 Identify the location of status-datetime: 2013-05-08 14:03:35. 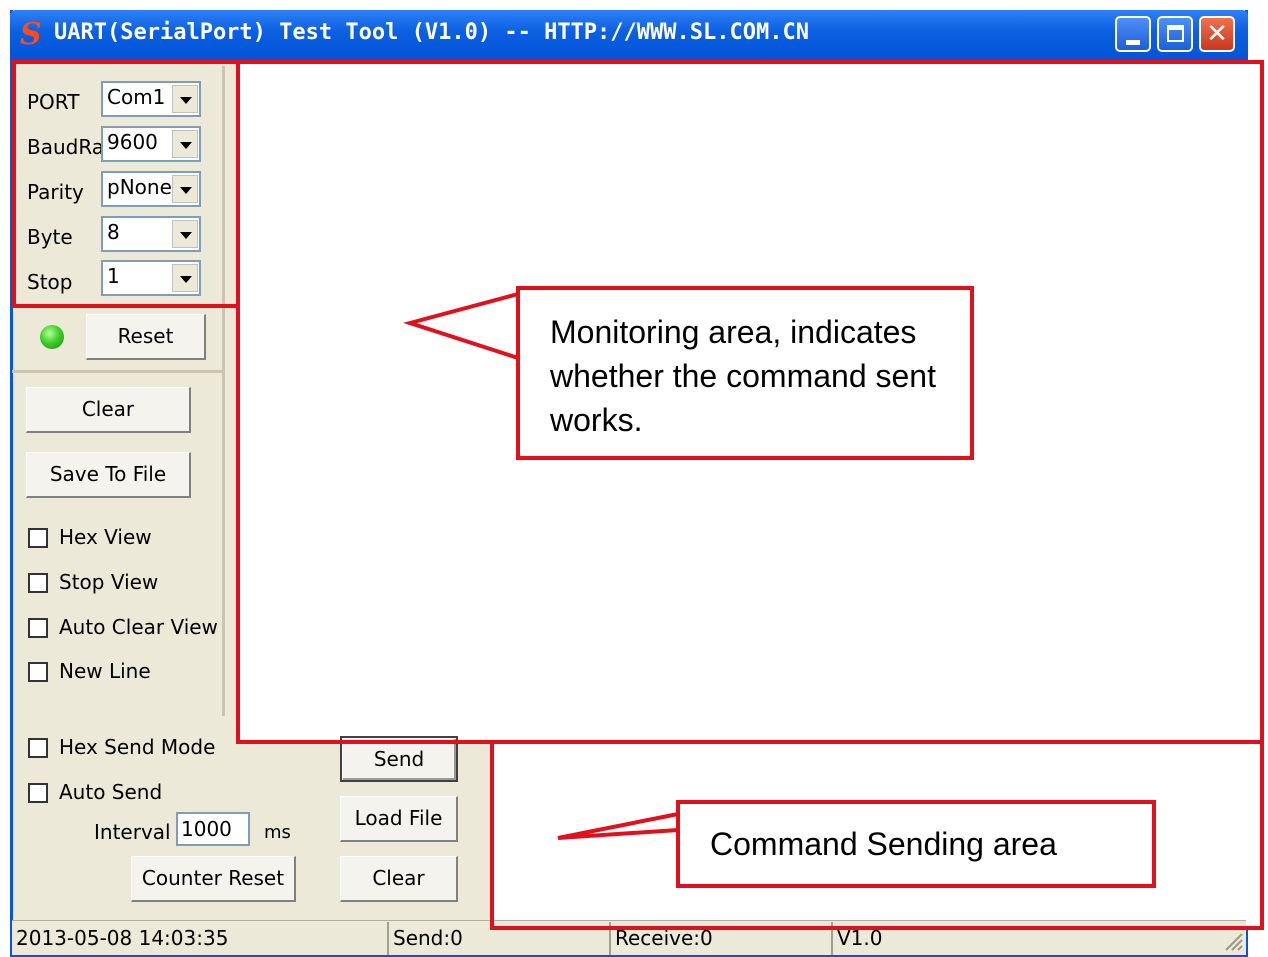
(122, 938).